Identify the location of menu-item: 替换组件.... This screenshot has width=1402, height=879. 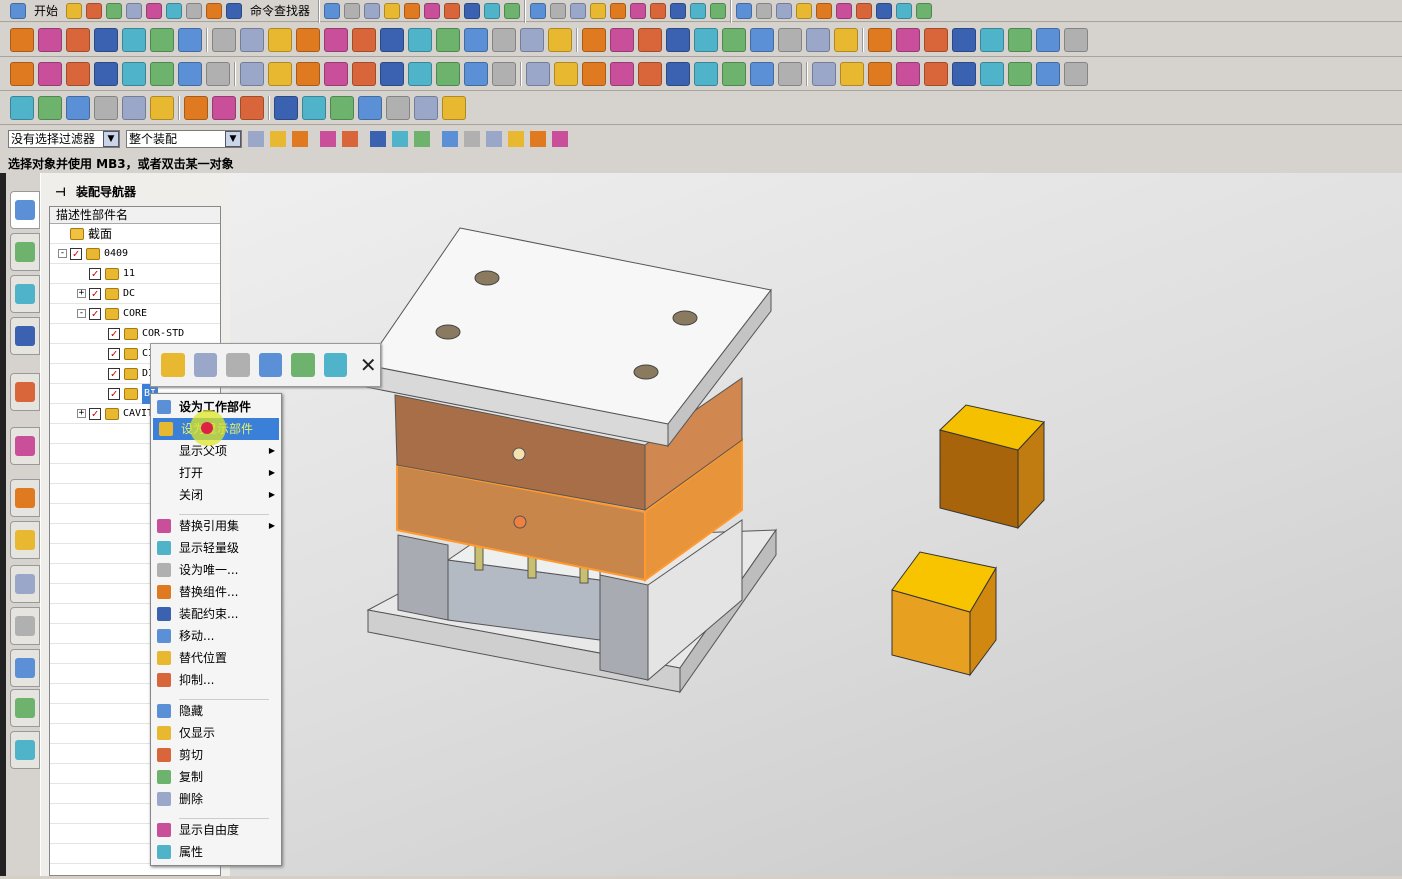
(216, 592).